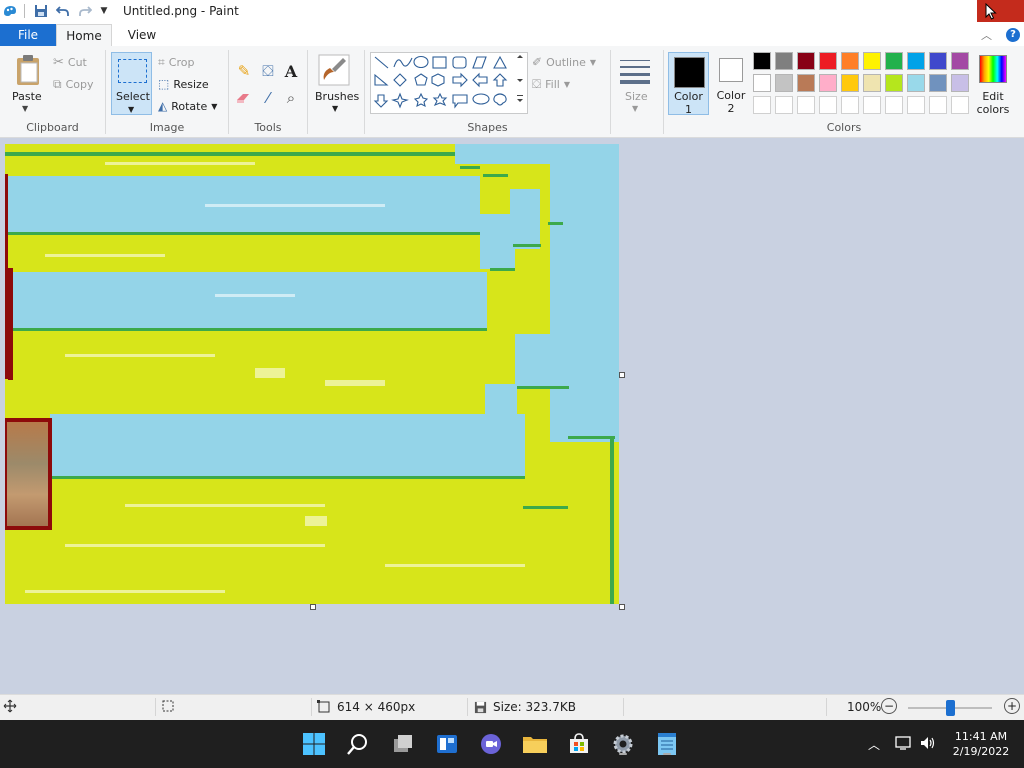 Image resolution: width=1024 pixels, height=768 pixels. I want to click on fill-dropdown-icon: ▼, so click(566, 84).